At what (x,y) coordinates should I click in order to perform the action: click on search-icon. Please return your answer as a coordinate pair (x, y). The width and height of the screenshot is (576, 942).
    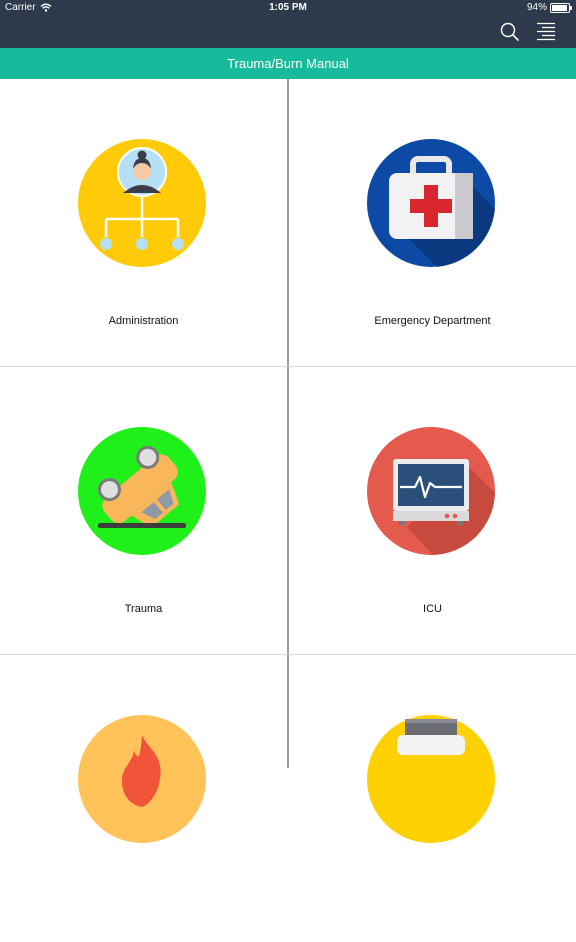
    Looking at the image, I should click on (509, 31).